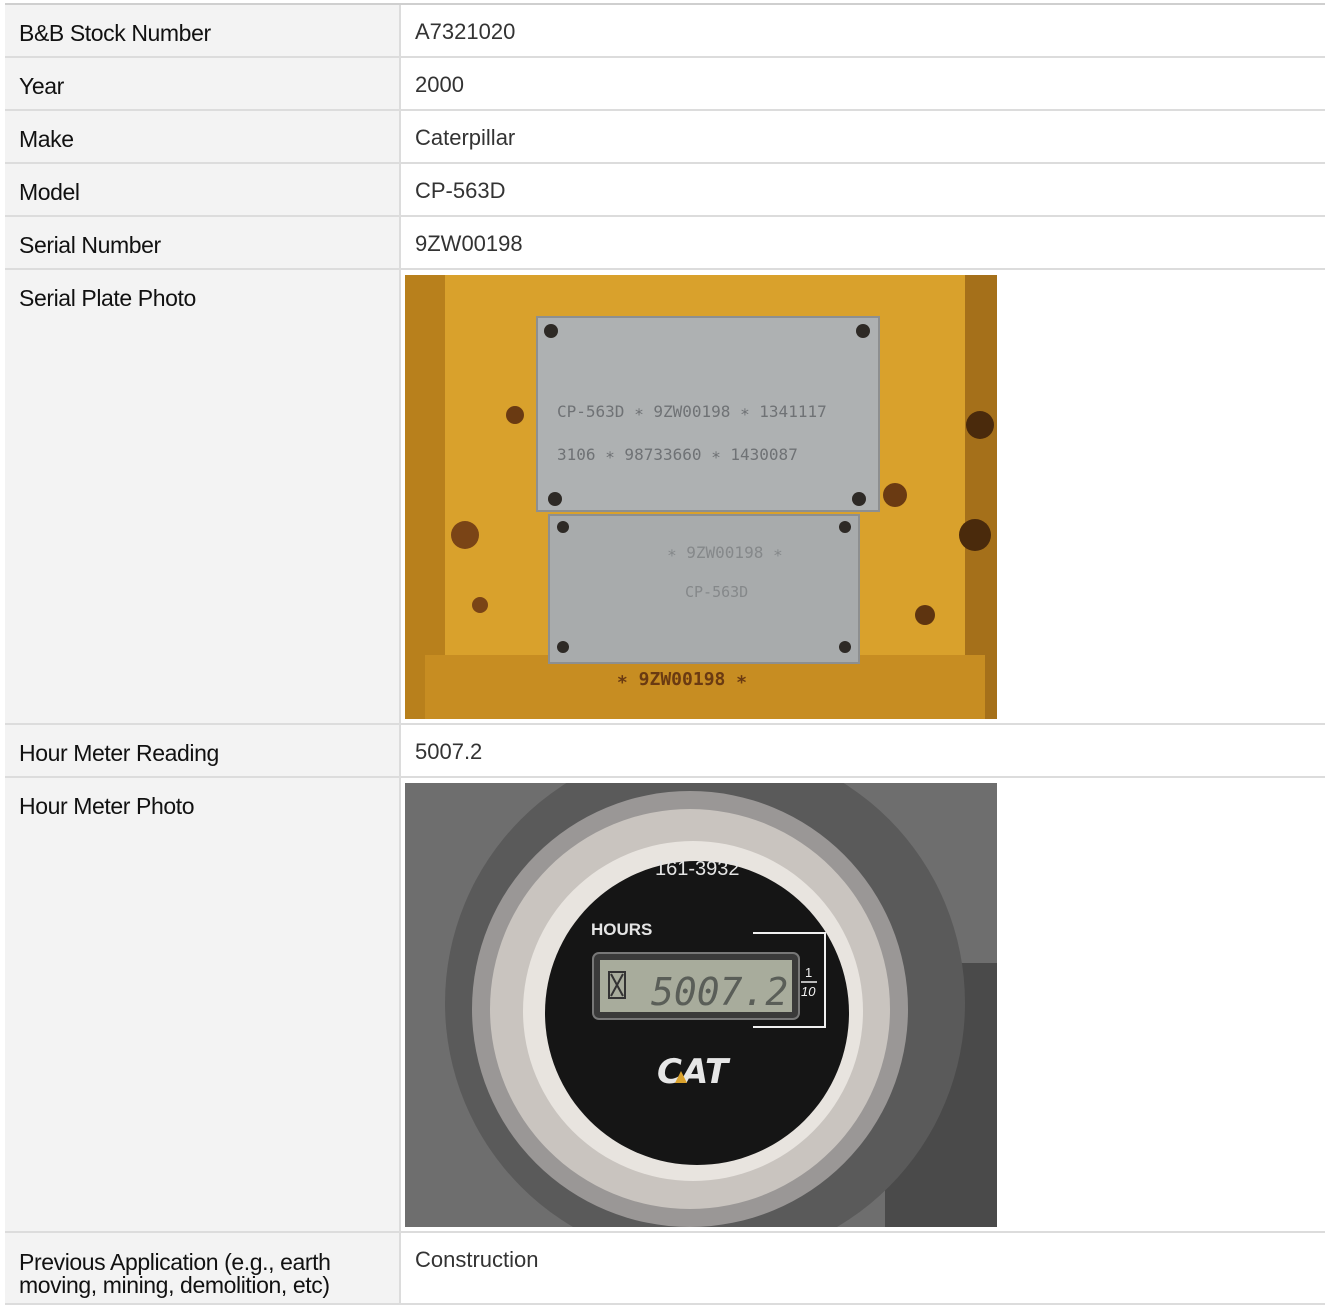 Image resolution: width=1325 pixels, height=1305 pixels. Describe the element at coordinates (203, 83) in the screenshot. I see `year-label: Year` at that location.